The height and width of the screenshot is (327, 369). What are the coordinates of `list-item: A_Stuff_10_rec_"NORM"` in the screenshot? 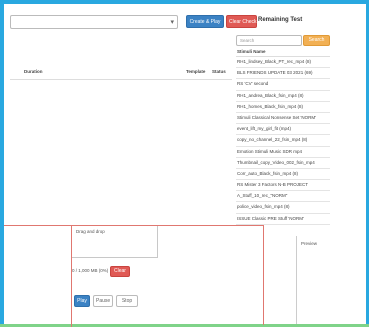 It's located at (283, 197).